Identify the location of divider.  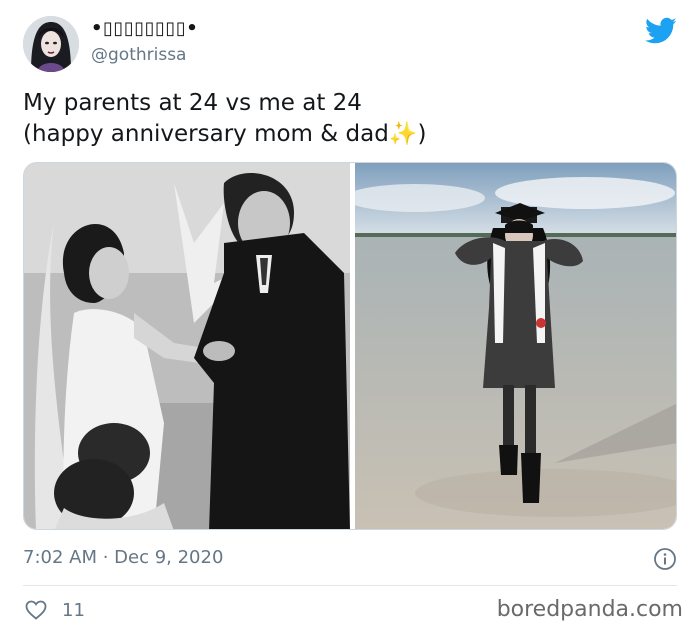
(350, 585).